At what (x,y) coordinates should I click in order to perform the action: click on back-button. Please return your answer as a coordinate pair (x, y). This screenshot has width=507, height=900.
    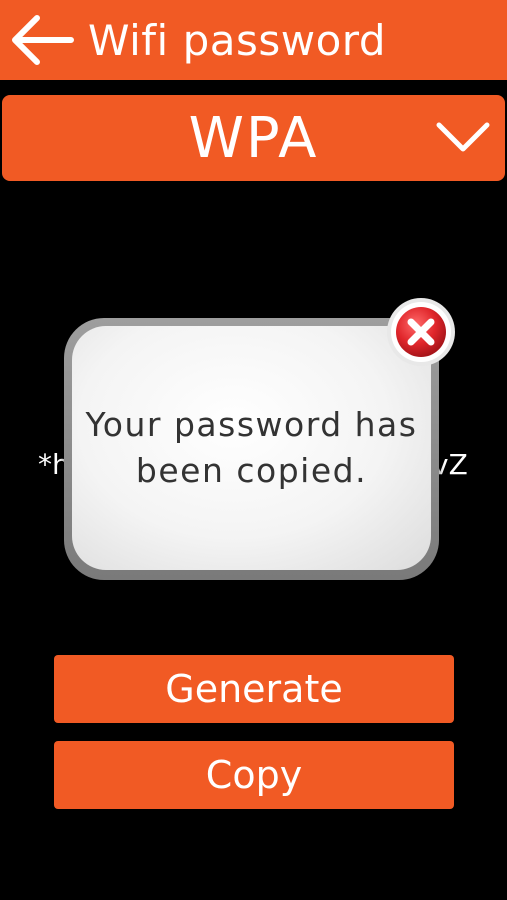
    Looking at the image, I should click on (41, 40).